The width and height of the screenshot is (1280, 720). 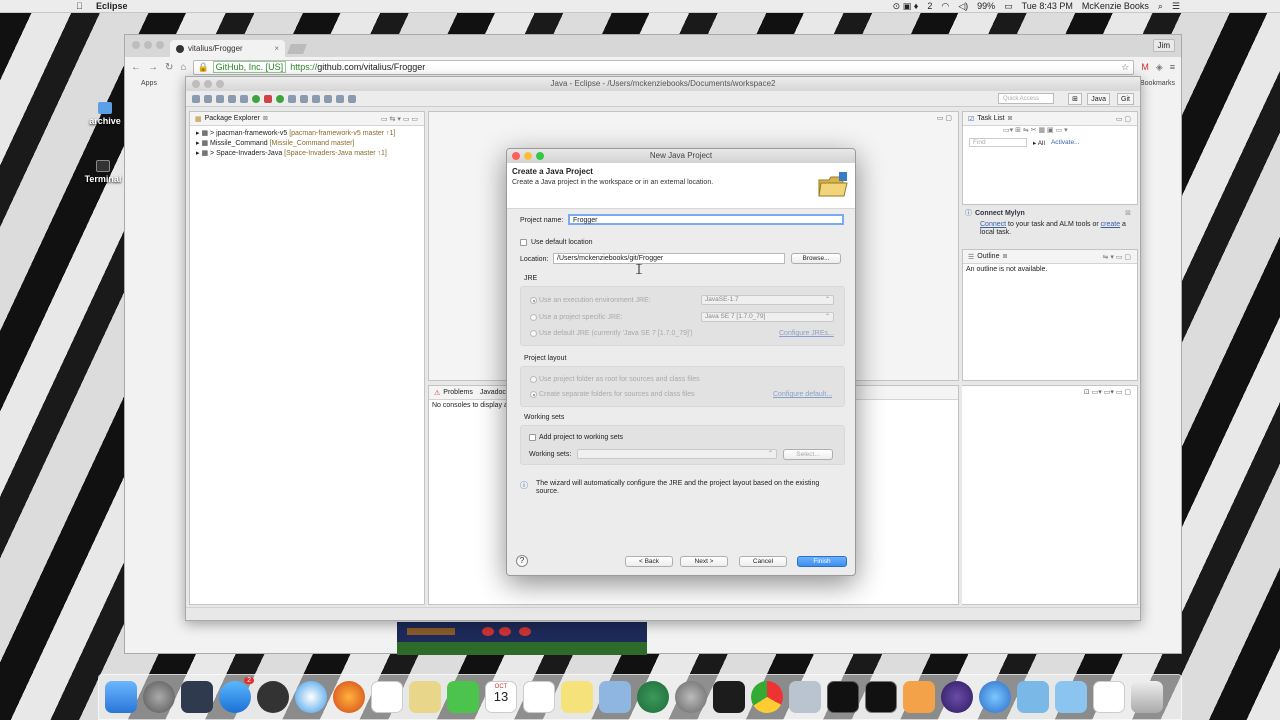 I want to click on launchpad-icon, so click(x=159, y=697).